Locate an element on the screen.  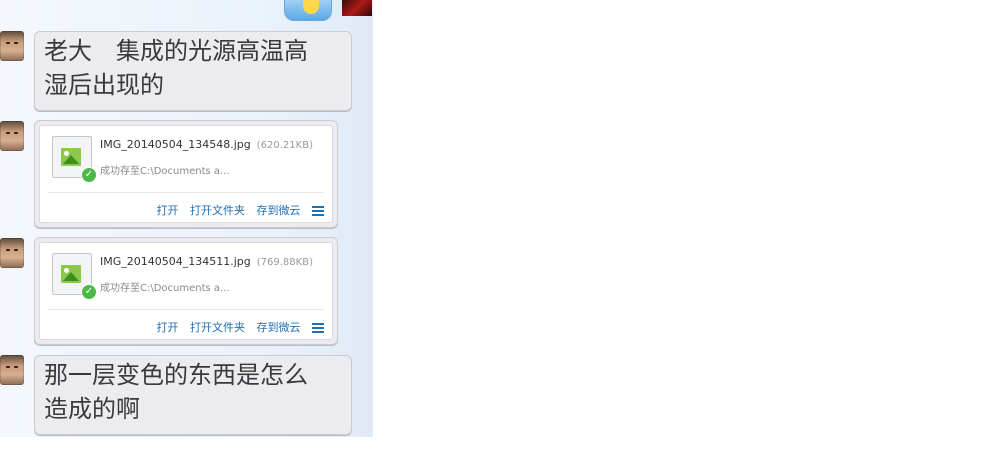
message-text: 那一层变色的东西是怎么 造成的啊 is located at coordinates (176, 392).